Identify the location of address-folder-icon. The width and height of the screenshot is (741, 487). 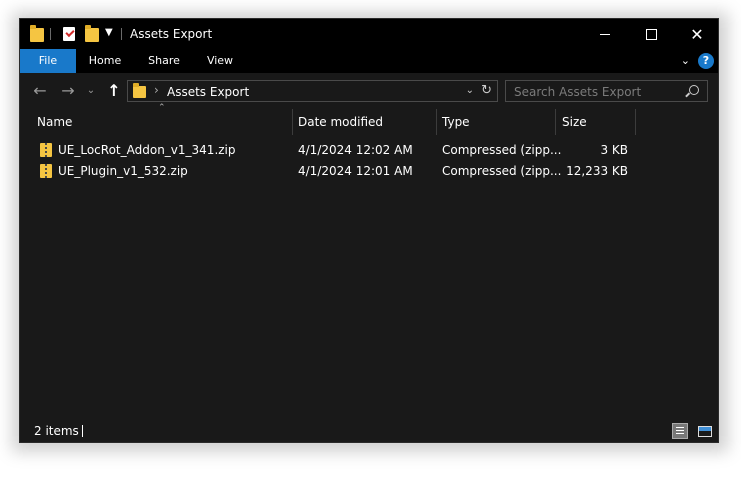
(139, 90).